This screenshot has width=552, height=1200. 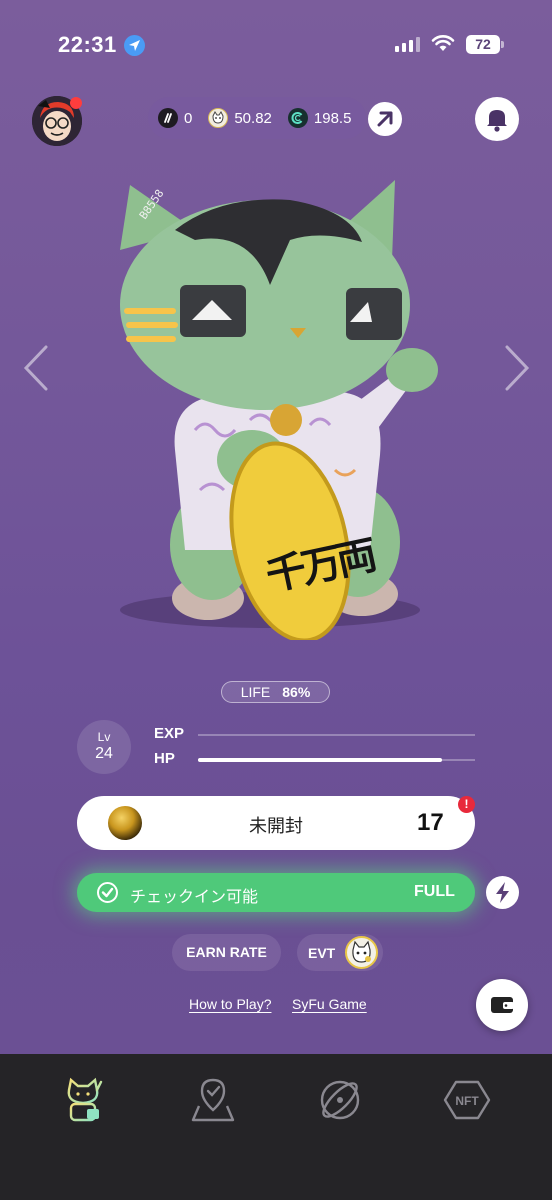 What do you see at coordinates (502, 44) in the screenshot?
I see `battery-cap` at bounding box center [502, 44].